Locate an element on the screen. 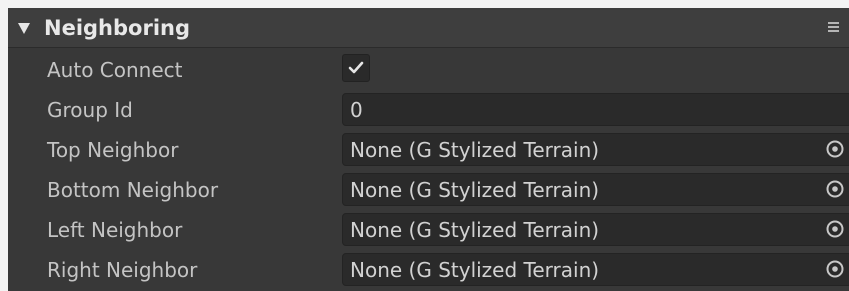 The width and height of the screenshot is (849, 291). group-id-field: 0 is located at coordinates (595, 109).